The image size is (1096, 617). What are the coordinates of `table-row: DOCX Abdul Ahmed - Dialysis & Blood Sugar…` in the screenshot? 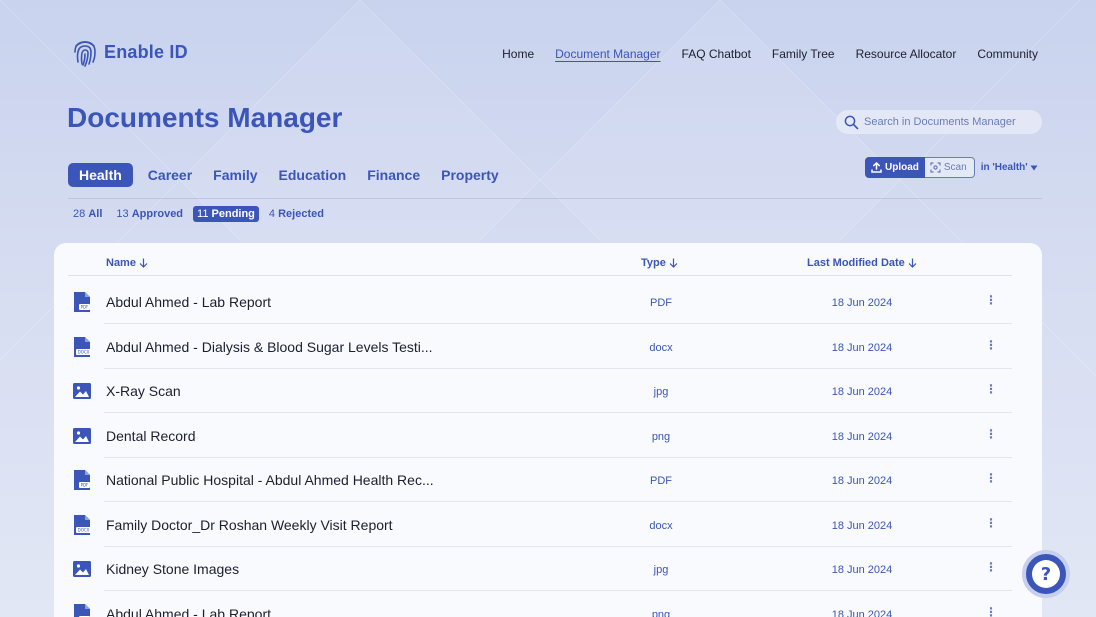 It's located at (540, 346).